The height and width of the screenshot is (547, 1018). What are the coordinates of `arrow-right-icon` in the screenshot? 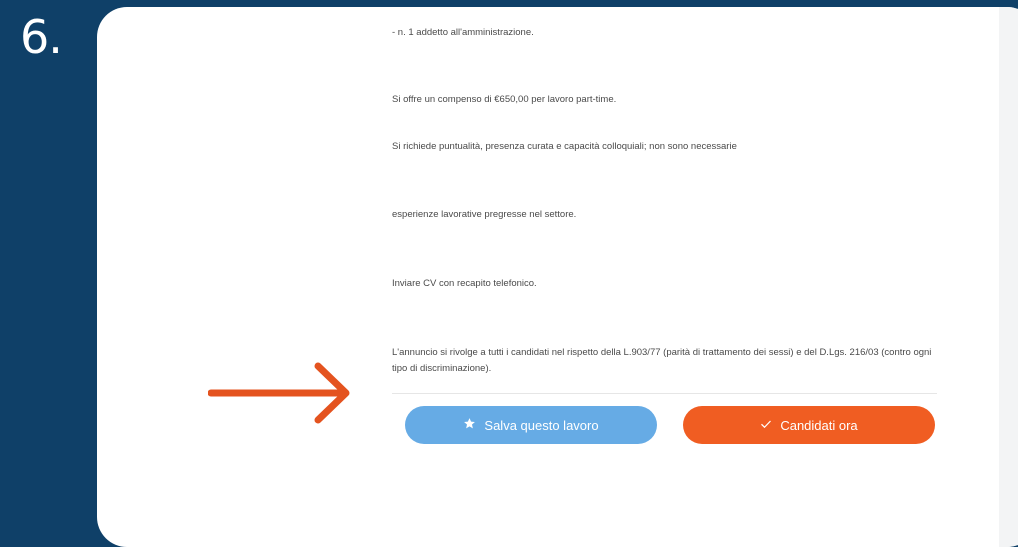 It's located at (282, 395).